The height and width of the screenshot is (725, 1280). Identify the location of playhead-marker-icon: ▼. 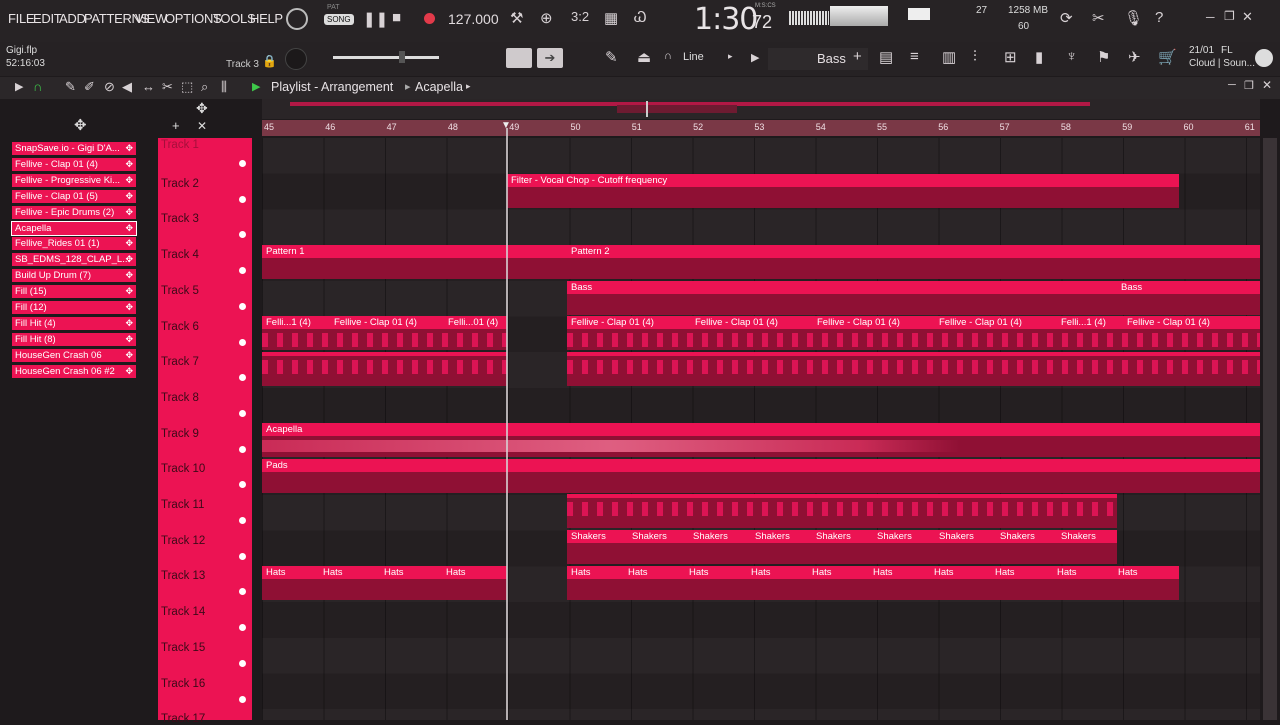
(506, 125).